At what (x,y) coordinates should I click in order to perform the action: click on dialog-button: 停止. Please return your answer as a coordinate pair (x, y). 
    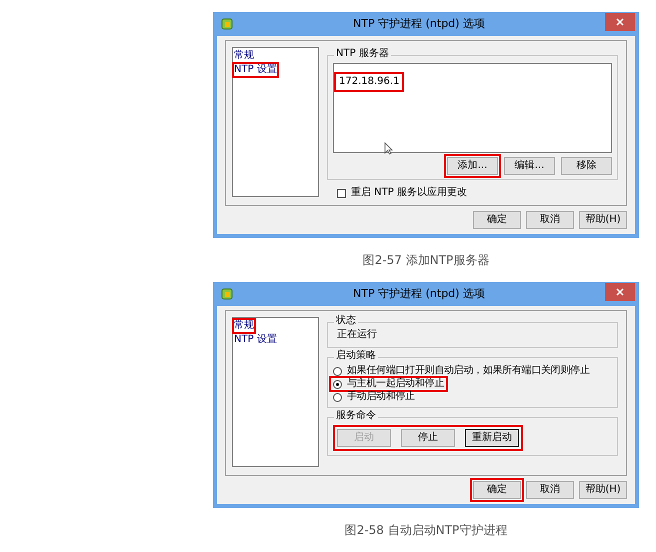
    Looking at the image, I should click on (428, 438).